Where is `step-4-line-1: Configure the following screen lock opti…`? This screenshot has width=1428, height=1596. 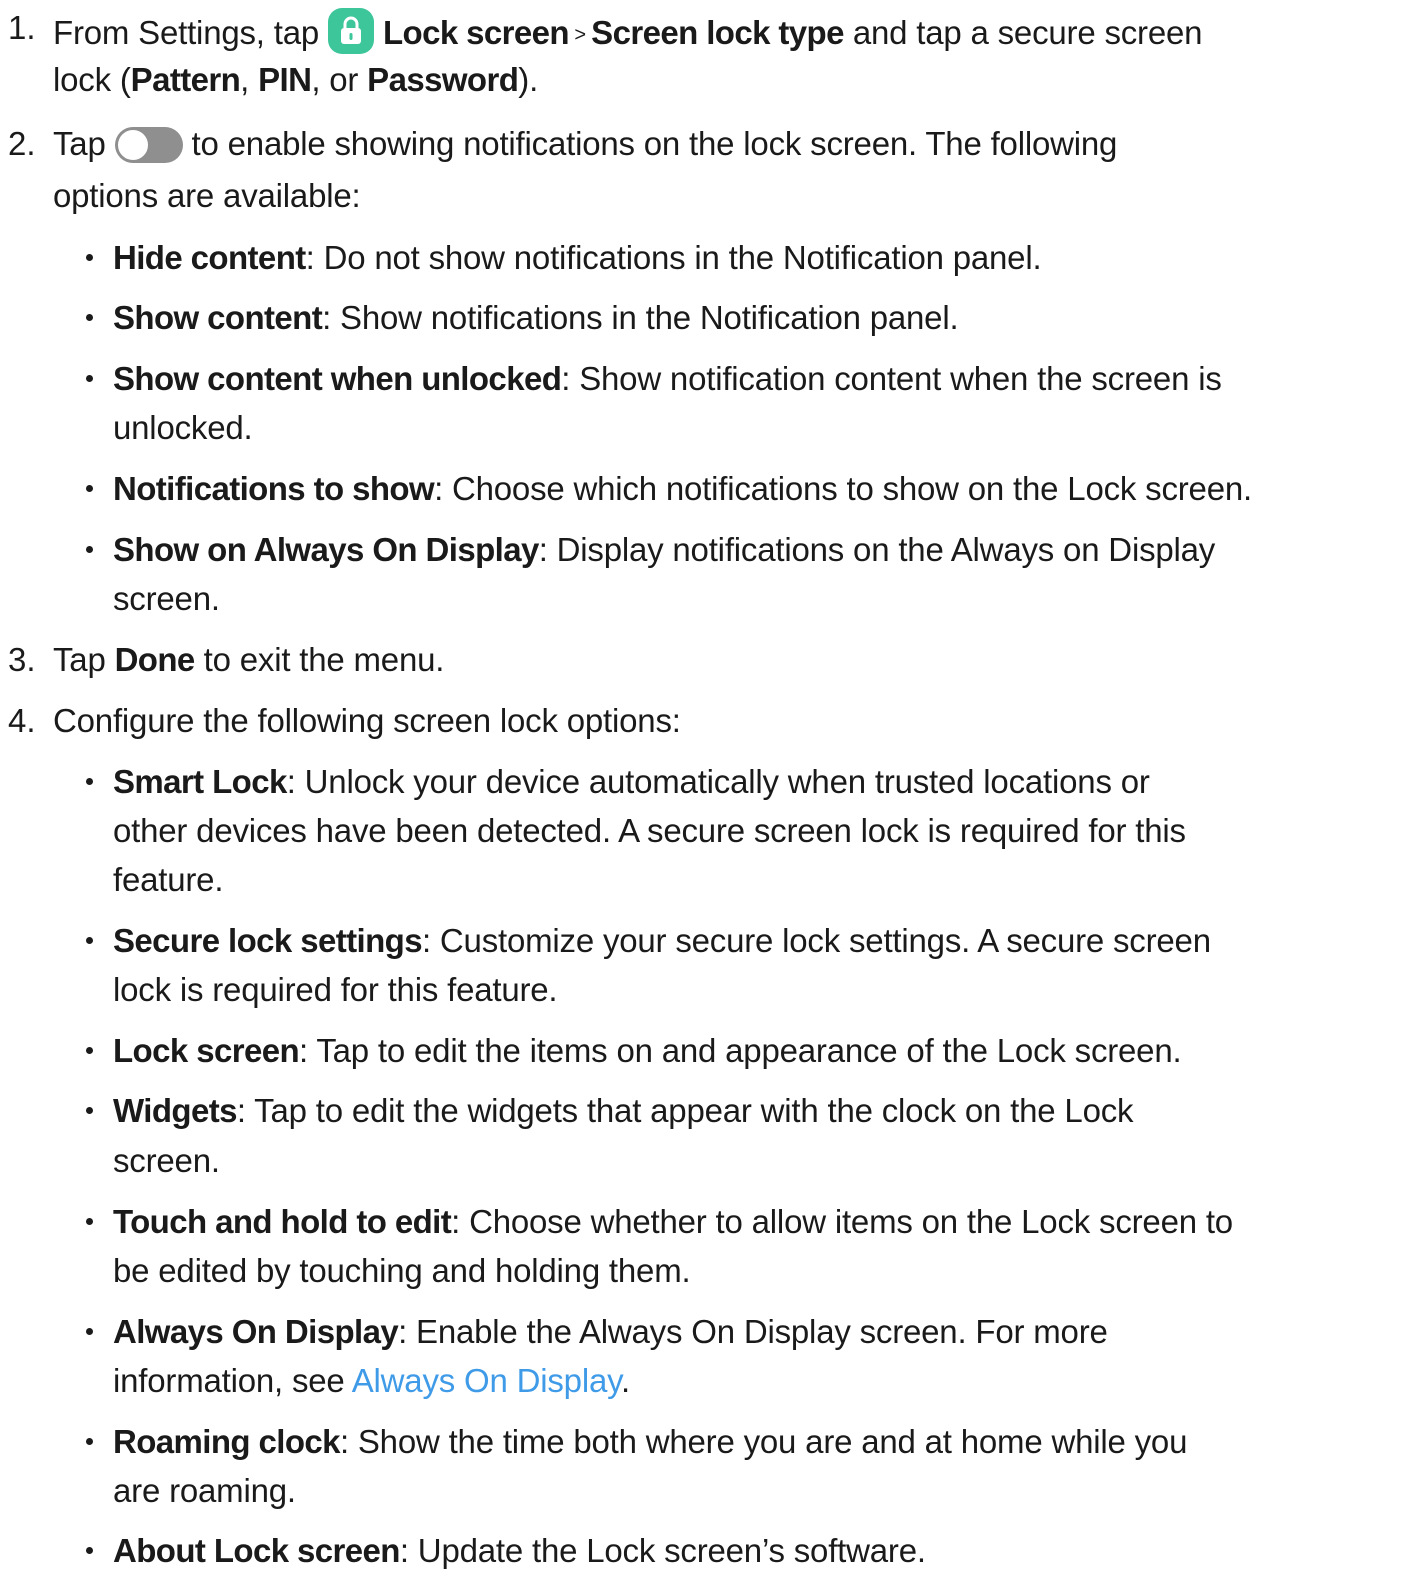 step-4-line-1: Configure the following screen lock opti… is located at coordinates (367, 720).